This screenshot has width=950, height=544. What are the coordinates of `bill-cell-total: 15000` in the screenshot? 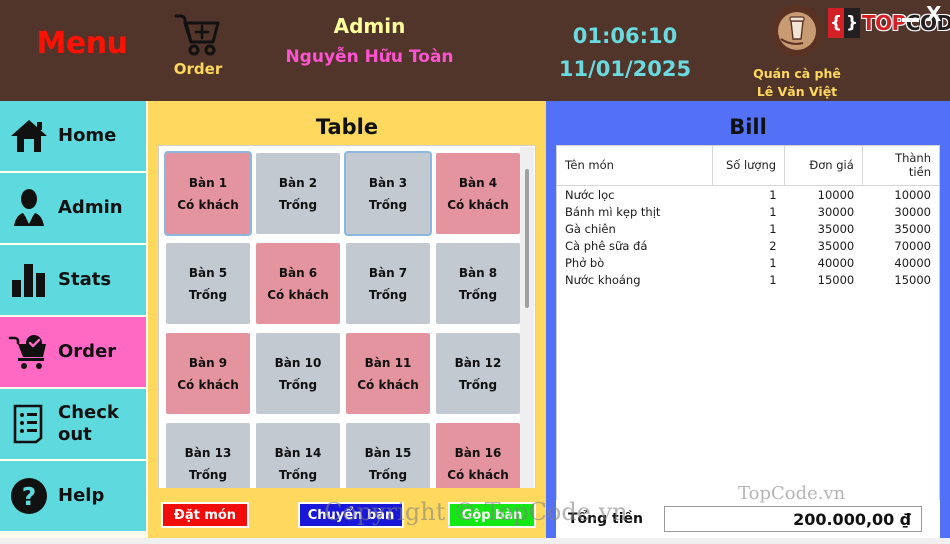 It's located at (912, 279).